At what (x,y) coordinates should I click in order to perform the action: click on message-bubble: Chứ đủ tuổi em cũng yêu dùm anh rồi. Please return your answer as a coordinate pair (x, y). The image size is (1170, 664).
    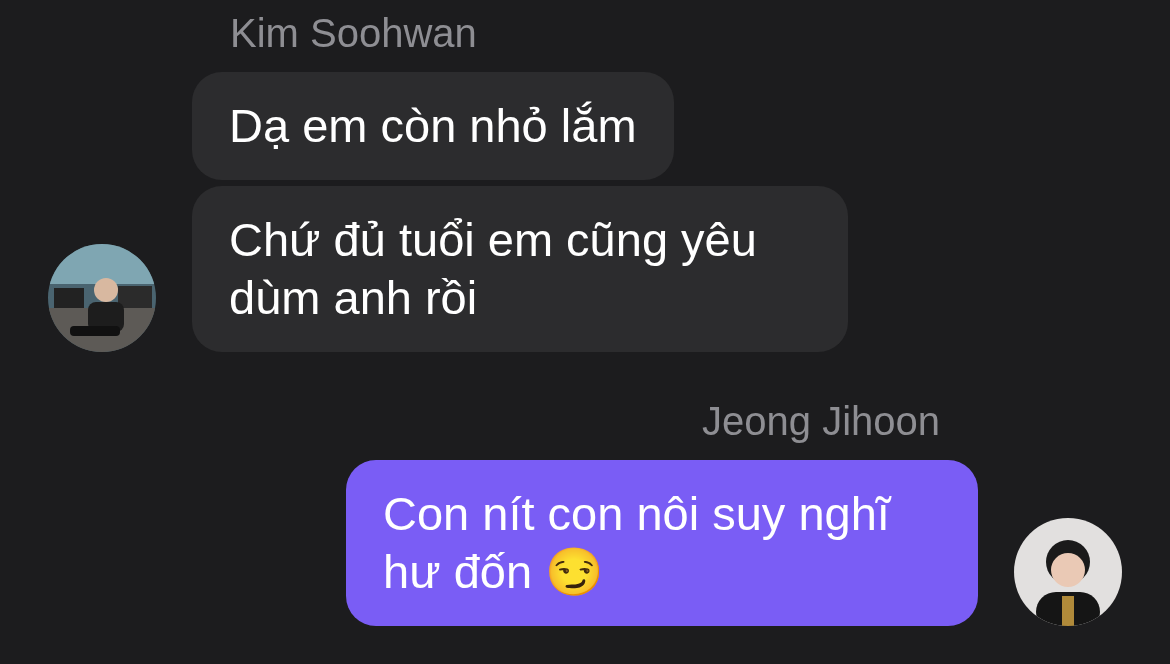
    Looking at the image, I should click on (520, 269).